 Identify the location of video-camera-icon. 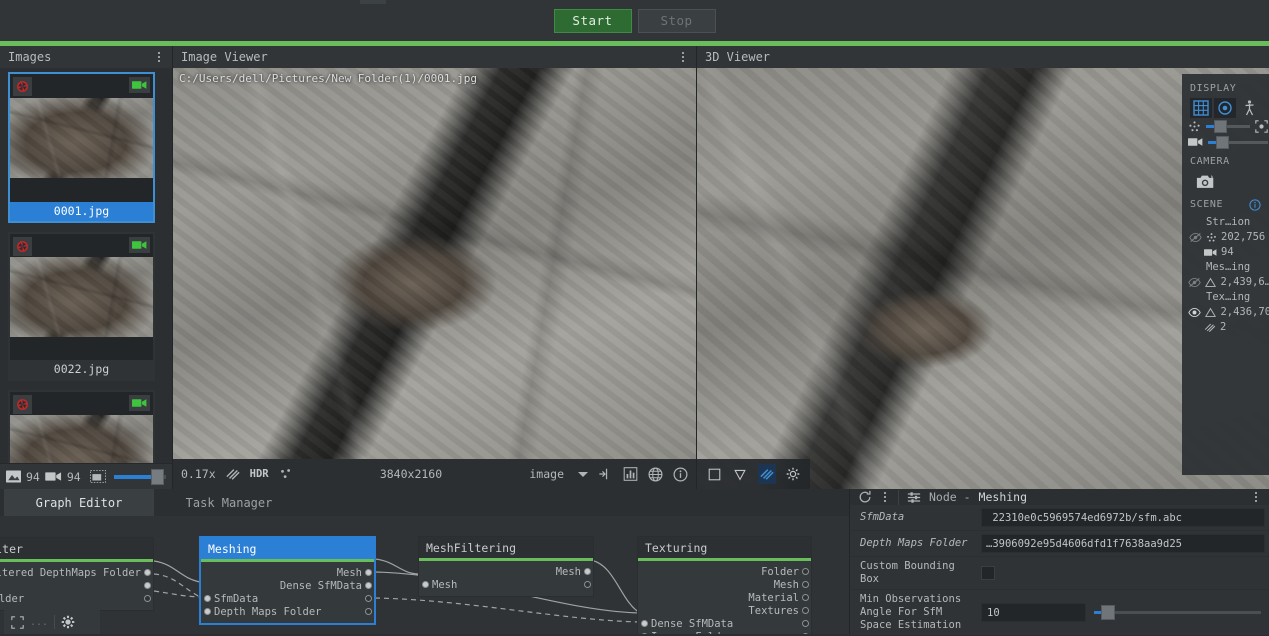
(1210, 252).